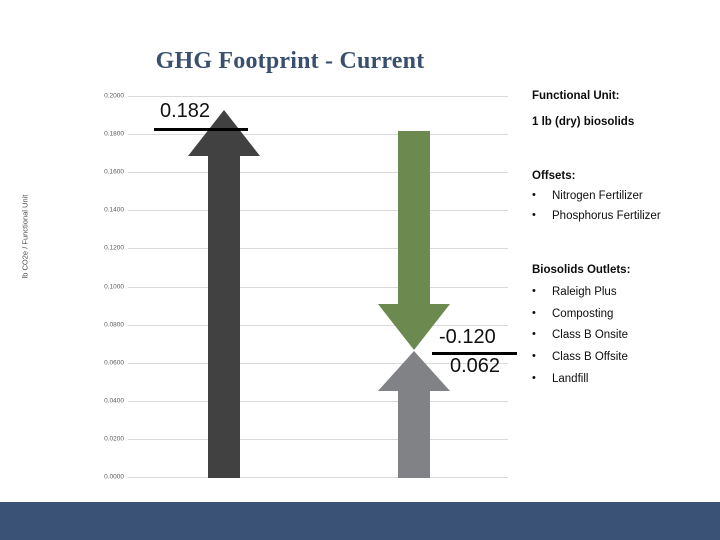 The width and height of the screenshot is (720, 540). I want to click on offset-item: • Phosphorus Fertilizer, so click(624, 216).